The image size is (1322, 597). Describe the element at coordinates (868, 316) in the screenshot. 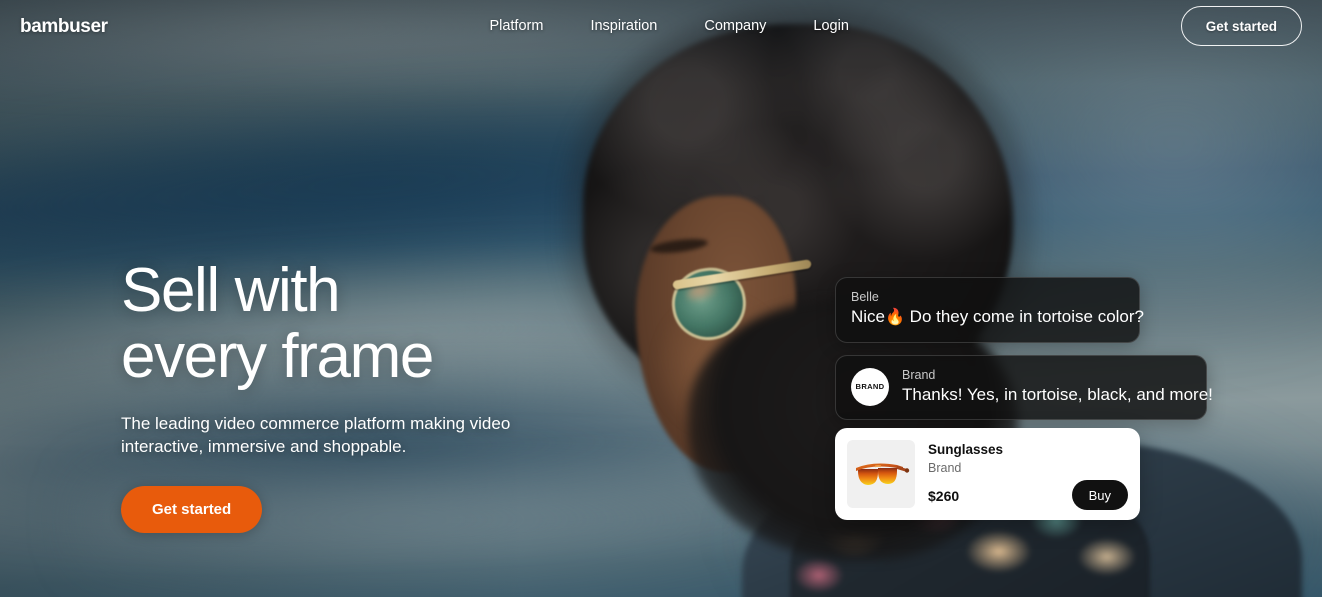

I see `chat-message-text-before: Nice` at that location.